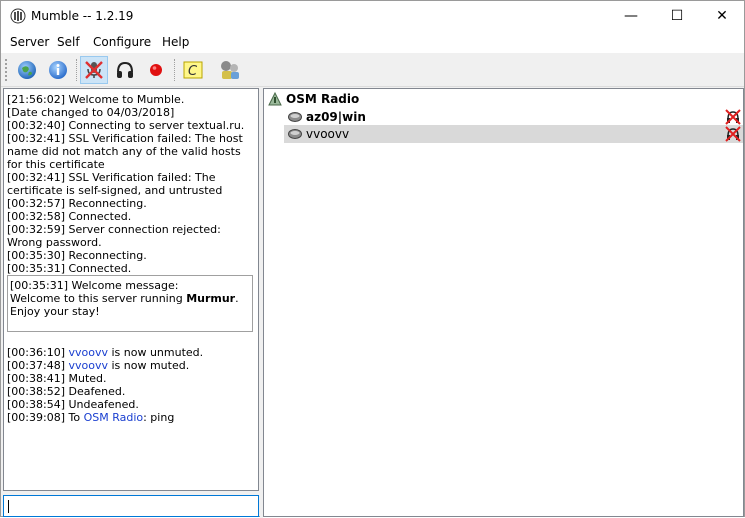 This screenshot has width=745, height=518. Describe the element at coordinates (175, 42) in the screenshot. I see `menu-help: Help` at that location.